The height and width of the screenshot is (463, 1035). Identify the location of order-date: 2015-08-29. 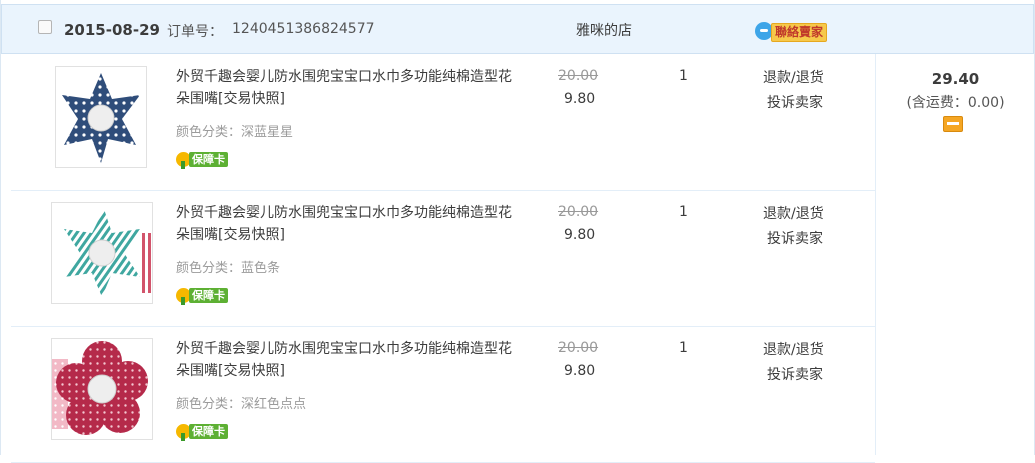
(112, 30).